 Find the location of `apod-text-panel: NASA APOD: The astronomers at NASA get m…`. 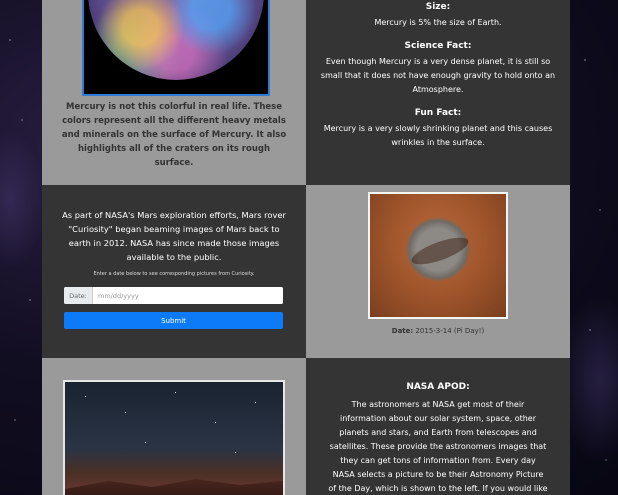

apod-text-panel: NASA APOD: The astronomers at NASA get m… is located at coordinates (438, 426).